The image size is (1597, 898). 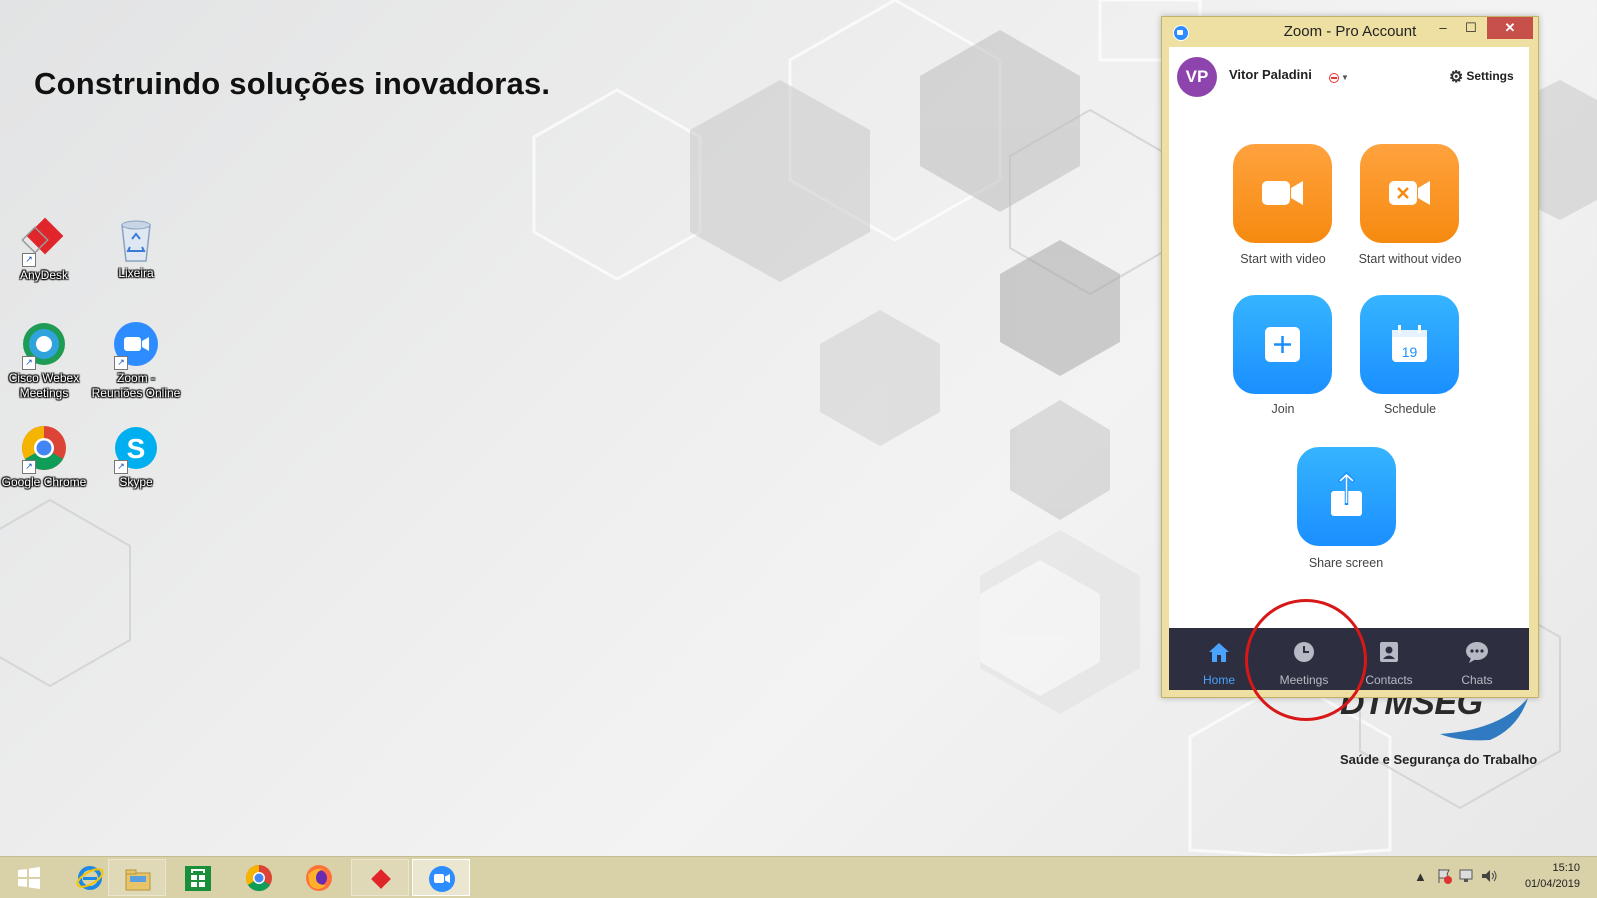 What do you see at coordinates (44, 242) in the screenshot?
I see `anydesk-icon: ↗` at bounding box center [44, 242].